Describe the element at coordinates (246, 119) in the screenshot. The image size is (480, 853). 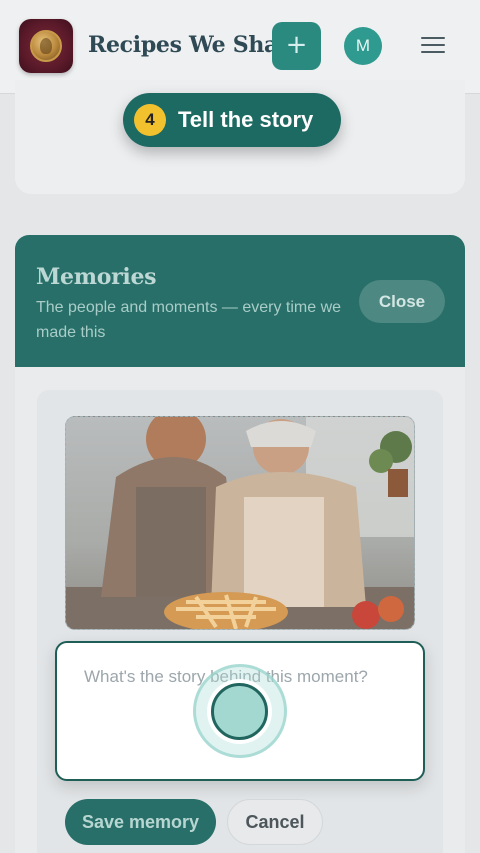
I see `step-label: Tell the story` at that location.